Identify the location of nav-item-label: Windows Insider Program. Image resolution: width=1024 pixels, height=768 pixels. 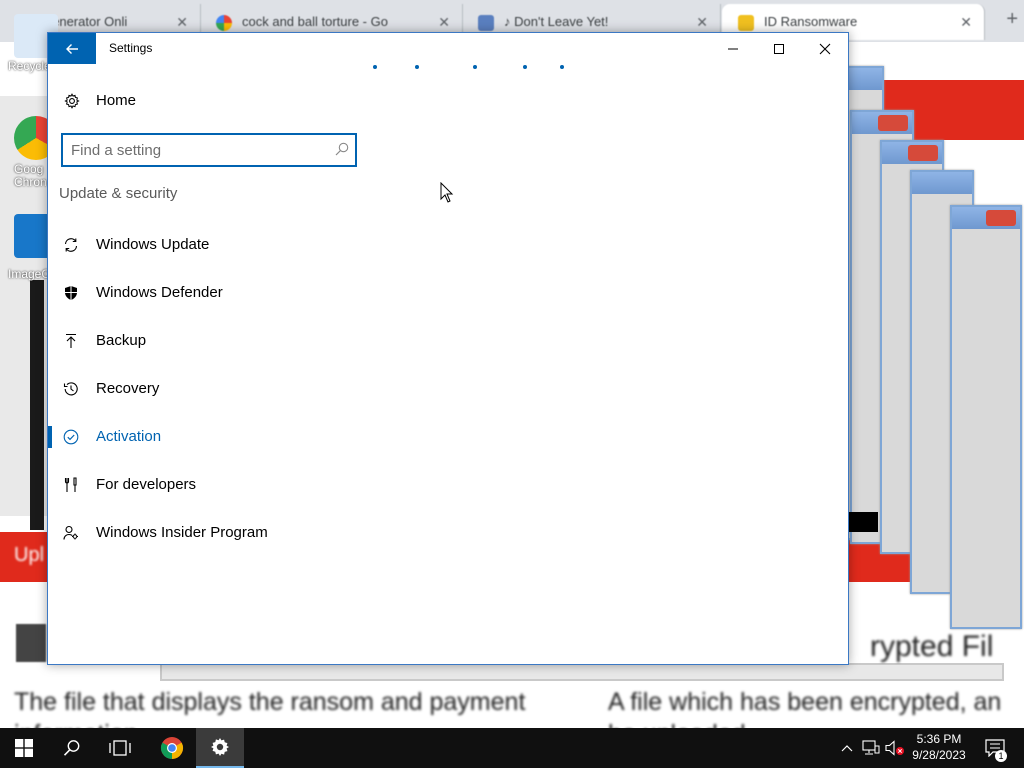
(182, 532).